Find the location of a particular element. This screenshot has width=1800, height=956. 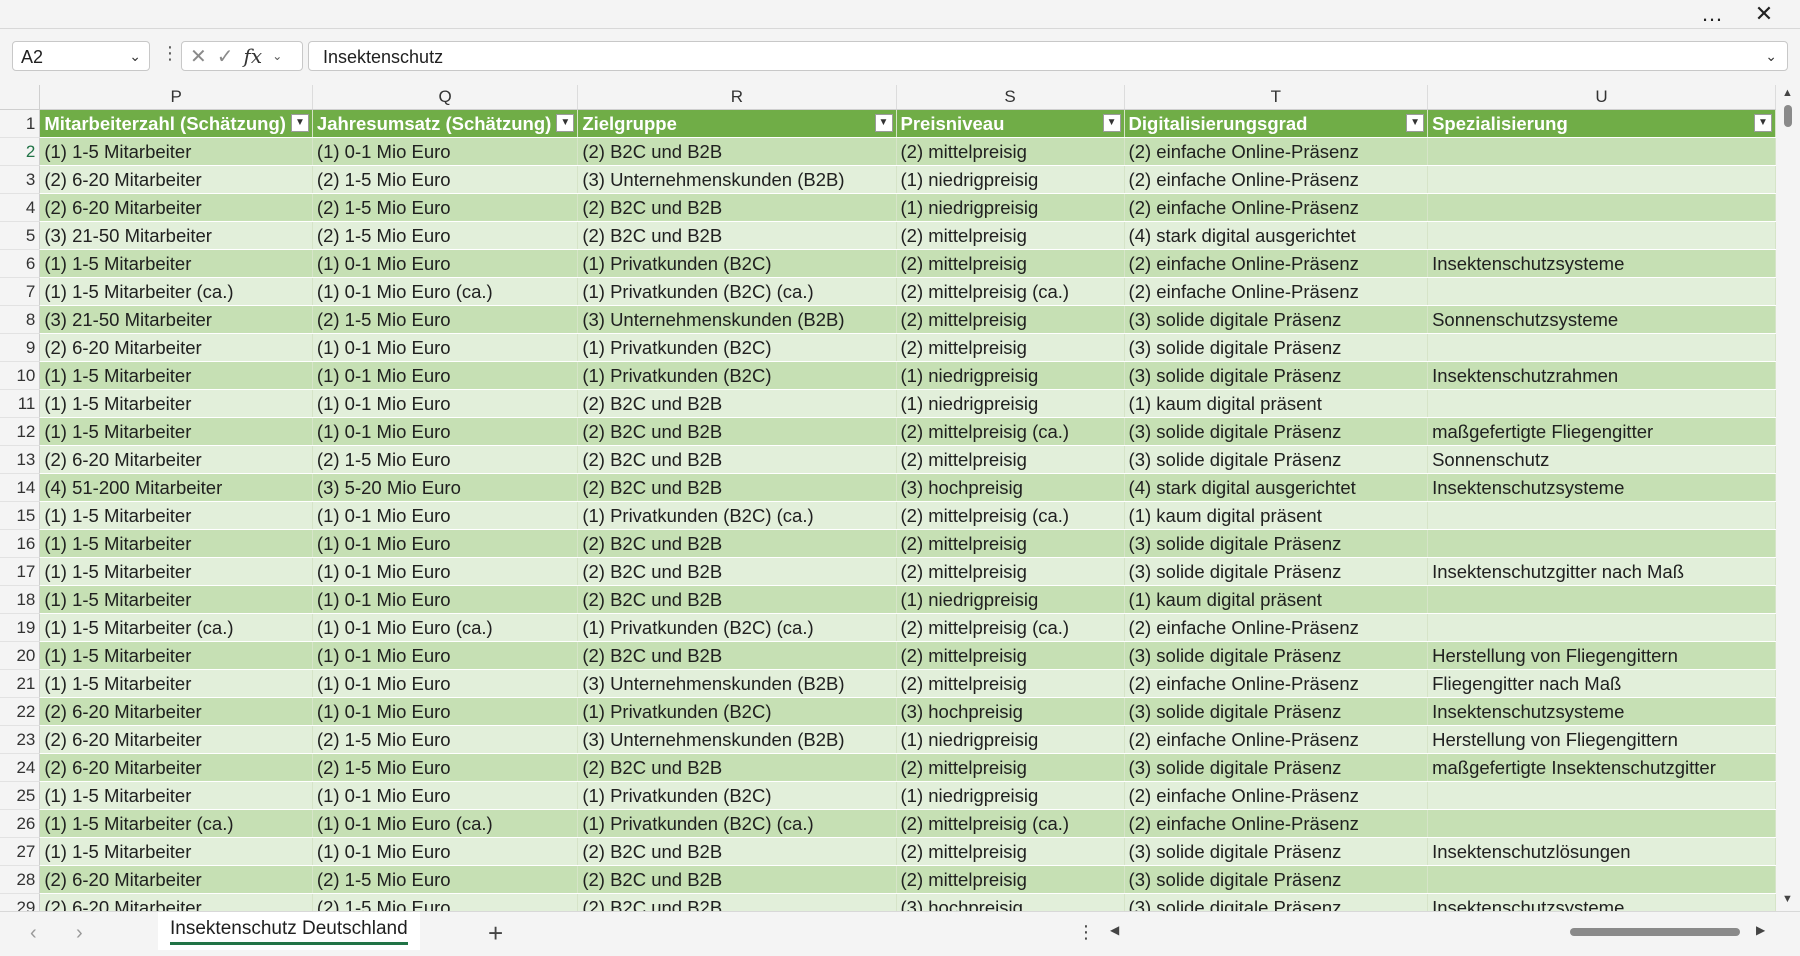

table-cell: maßgefertigte Insektenschutzgitter is located at coordinates (1601, 767).